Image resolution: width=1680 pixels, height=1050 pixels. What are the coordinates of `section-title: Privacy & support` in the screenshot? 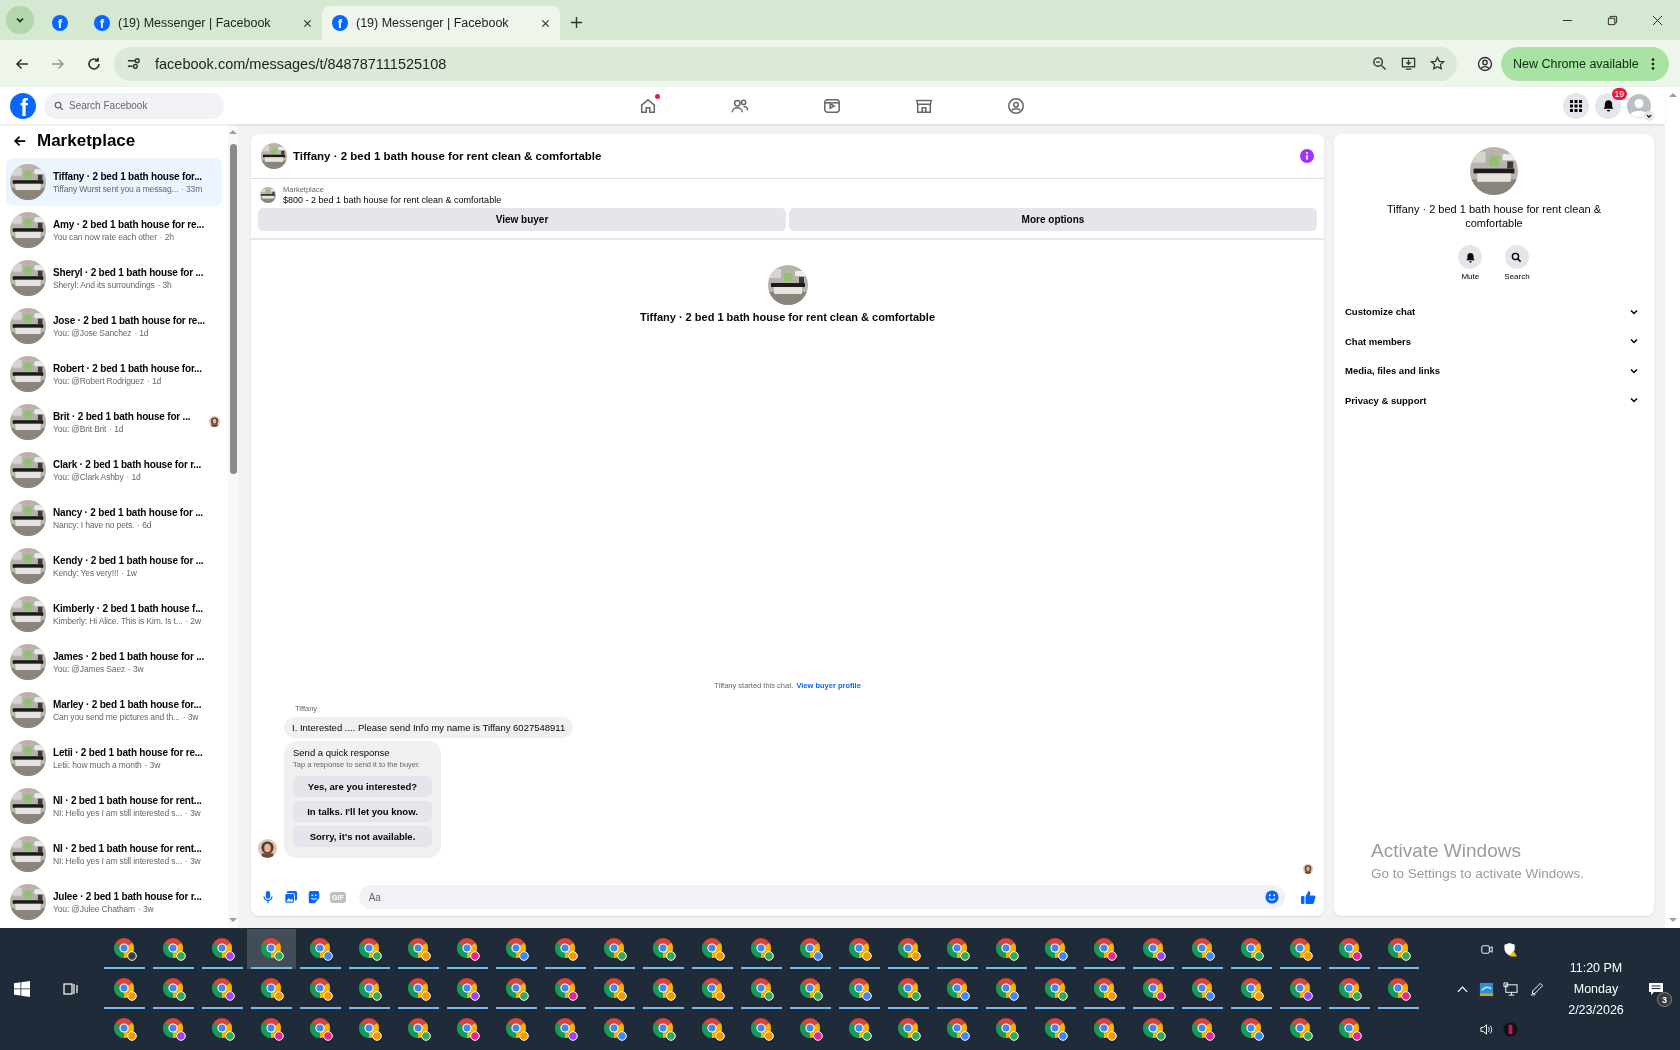 It's located at (1386, 400).